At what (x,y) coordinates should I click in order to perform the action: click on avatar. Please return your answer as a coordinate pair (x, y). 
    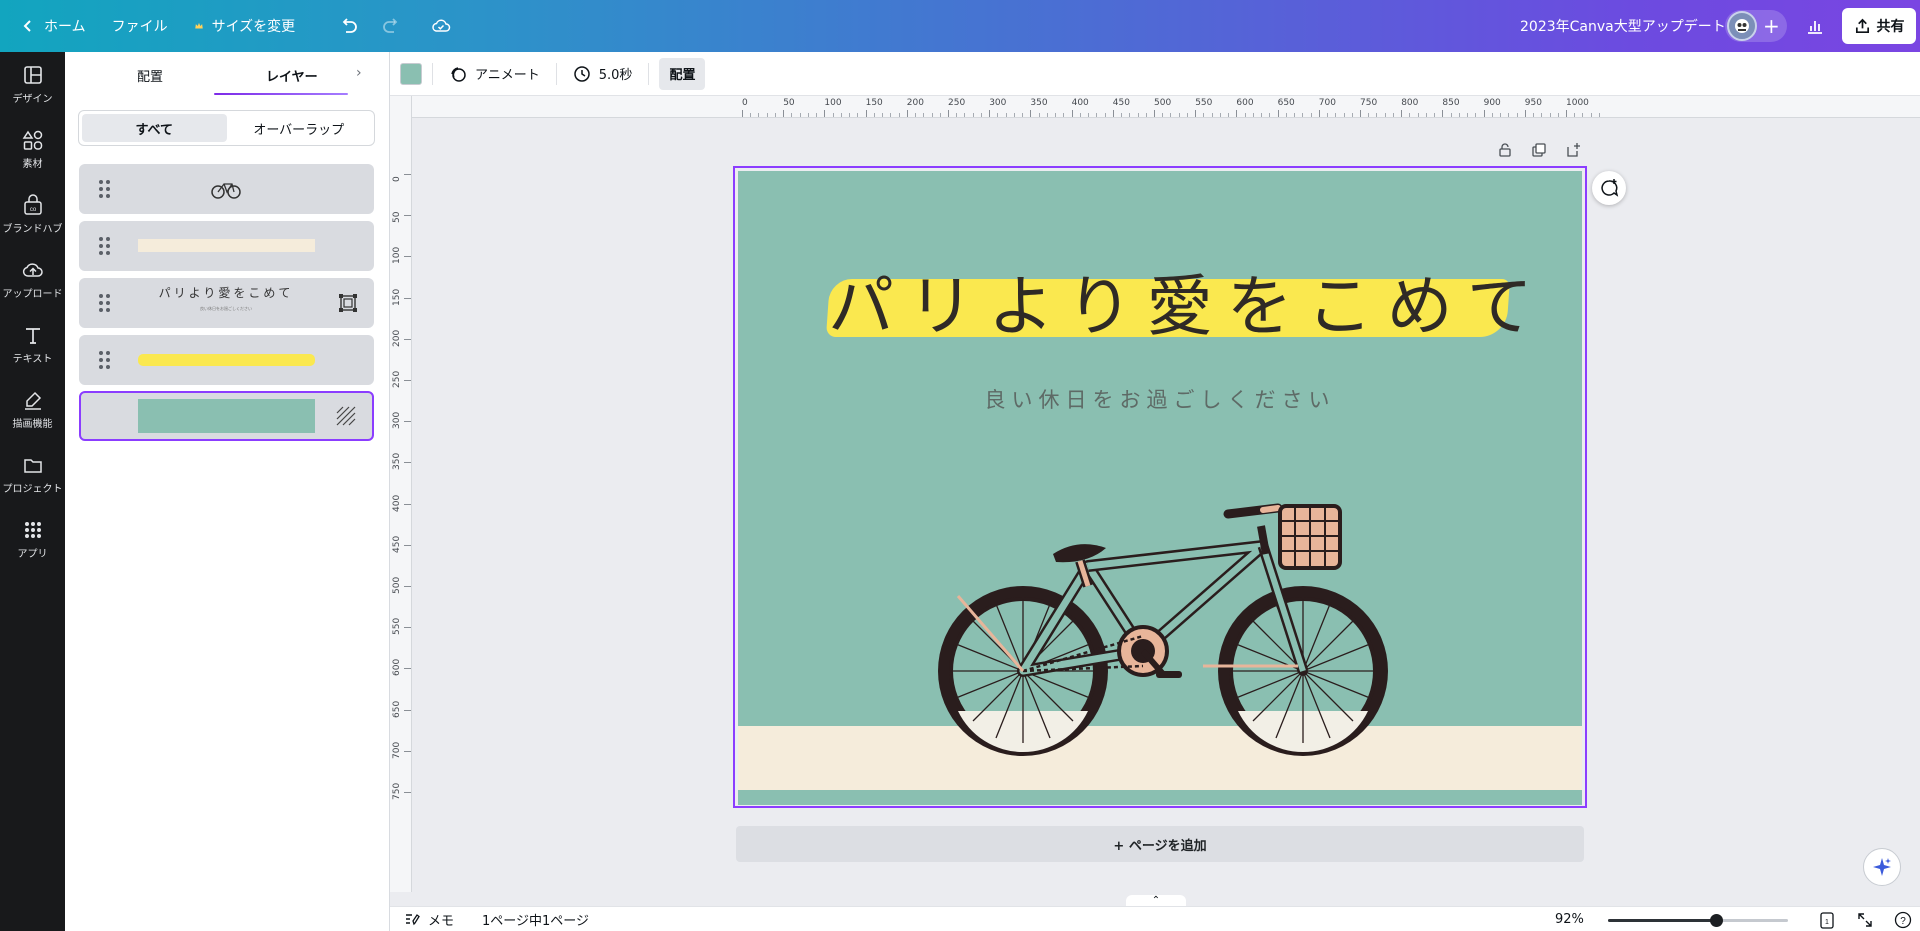
    Looking at the image, I should click on (1742, 26).